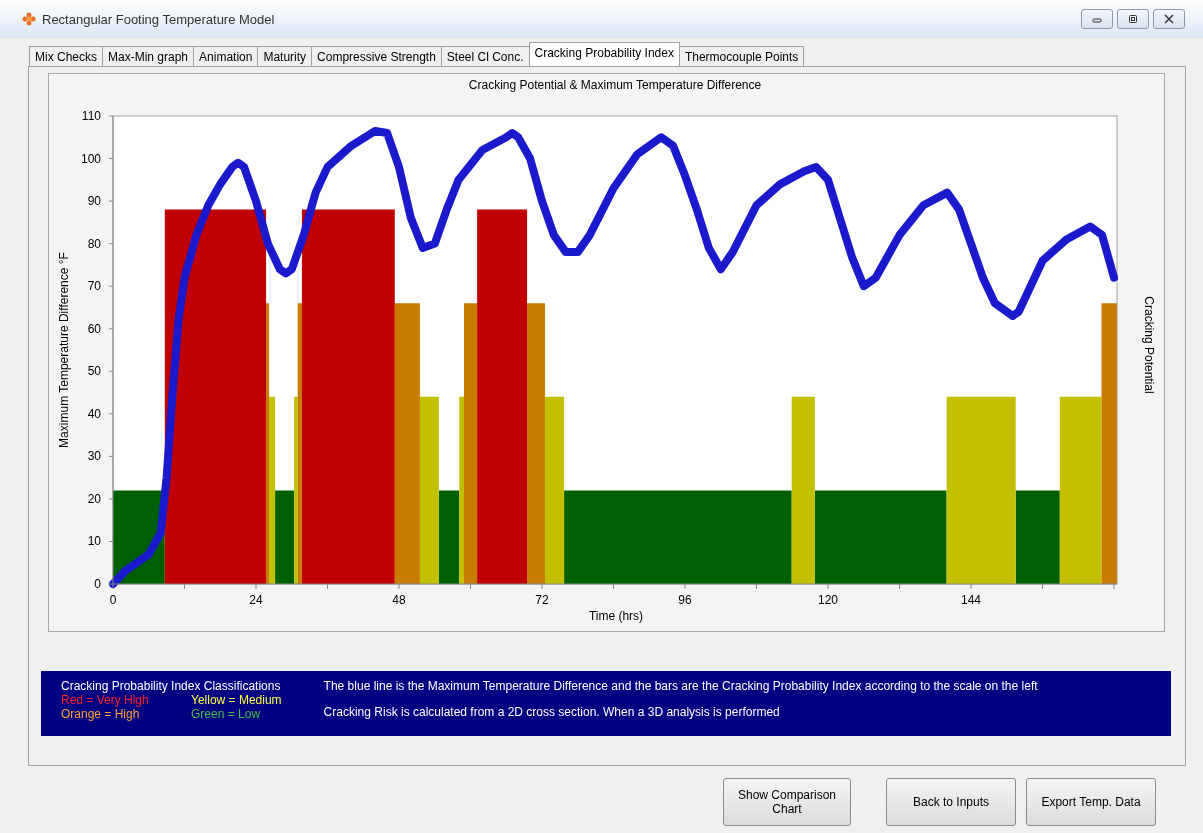  Describe the element at coordinates (94, 541) in the screenshot. I see `axis-tick-label: 10` at that location.